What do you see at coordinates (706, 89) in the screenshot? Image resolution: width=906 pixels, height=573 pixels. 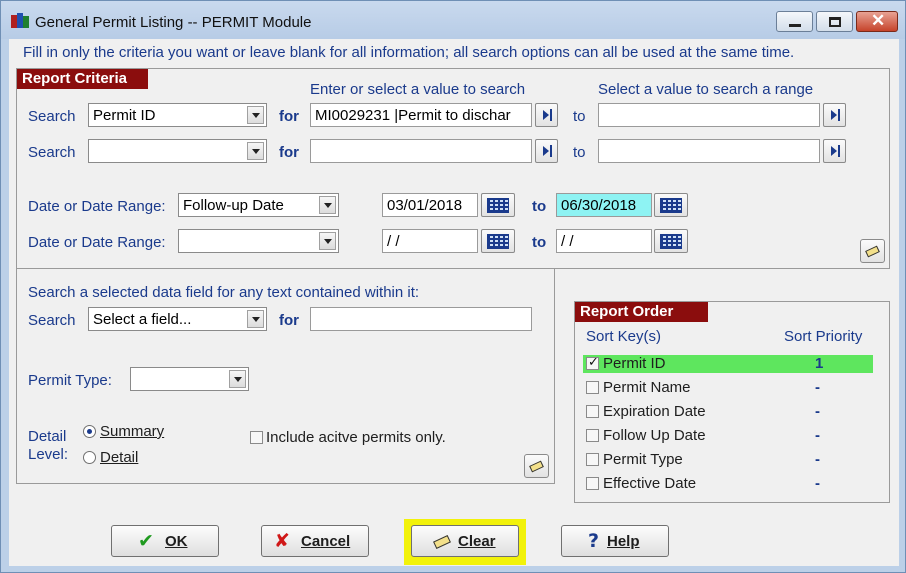 I see `range-header: Select a value to search a range` at bounding box center [706, 89].